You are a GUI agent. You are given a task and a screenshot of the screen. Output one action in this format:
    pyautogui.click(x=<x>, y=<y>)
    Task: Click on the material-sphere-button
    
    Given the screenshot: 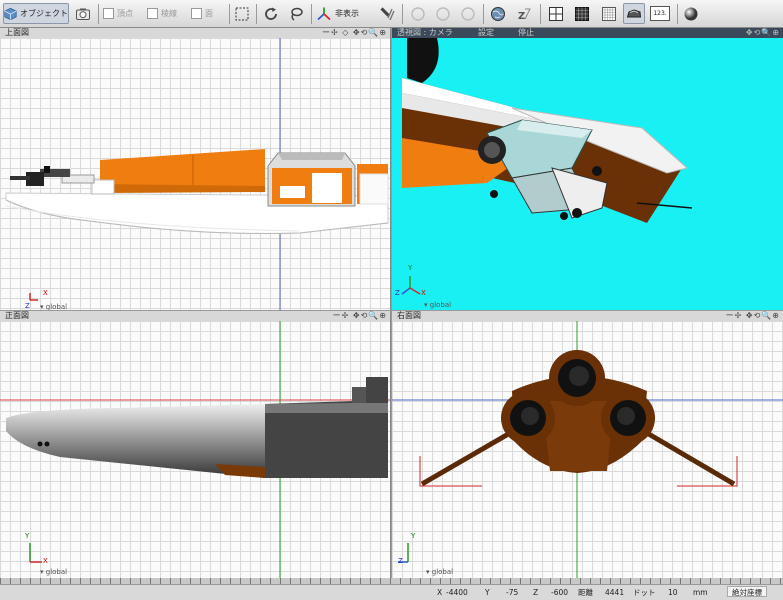 What is the action you would take?
    pyautogui.click(x=691, y=13)
    